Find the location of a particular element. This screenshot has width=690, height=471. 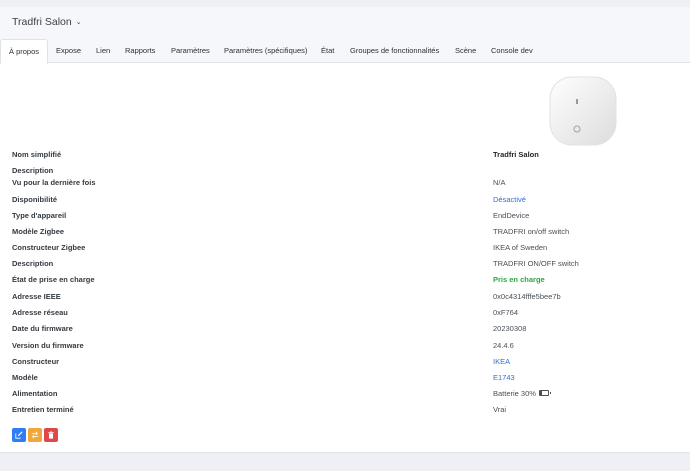

row-value-text: 0xF764 is located at coordinates (506, 312).